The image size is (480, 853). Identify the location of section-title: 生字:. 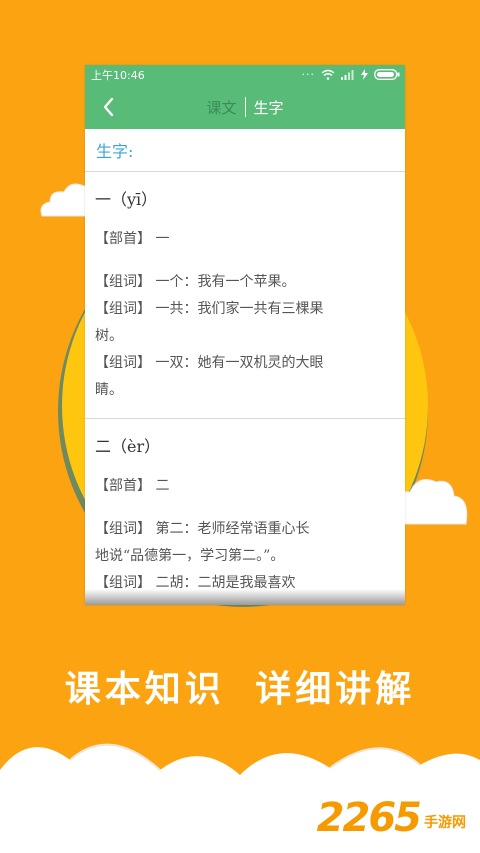
(245, 150).